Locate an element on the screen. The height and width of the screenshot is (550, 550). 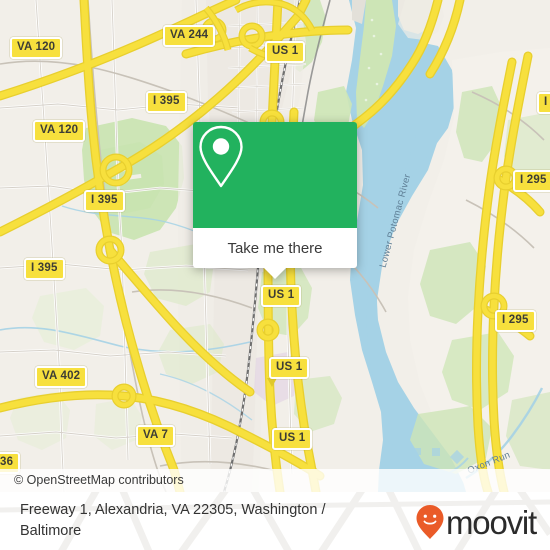
moovit-wordmark: moovit is located at coordinates (491, 522).